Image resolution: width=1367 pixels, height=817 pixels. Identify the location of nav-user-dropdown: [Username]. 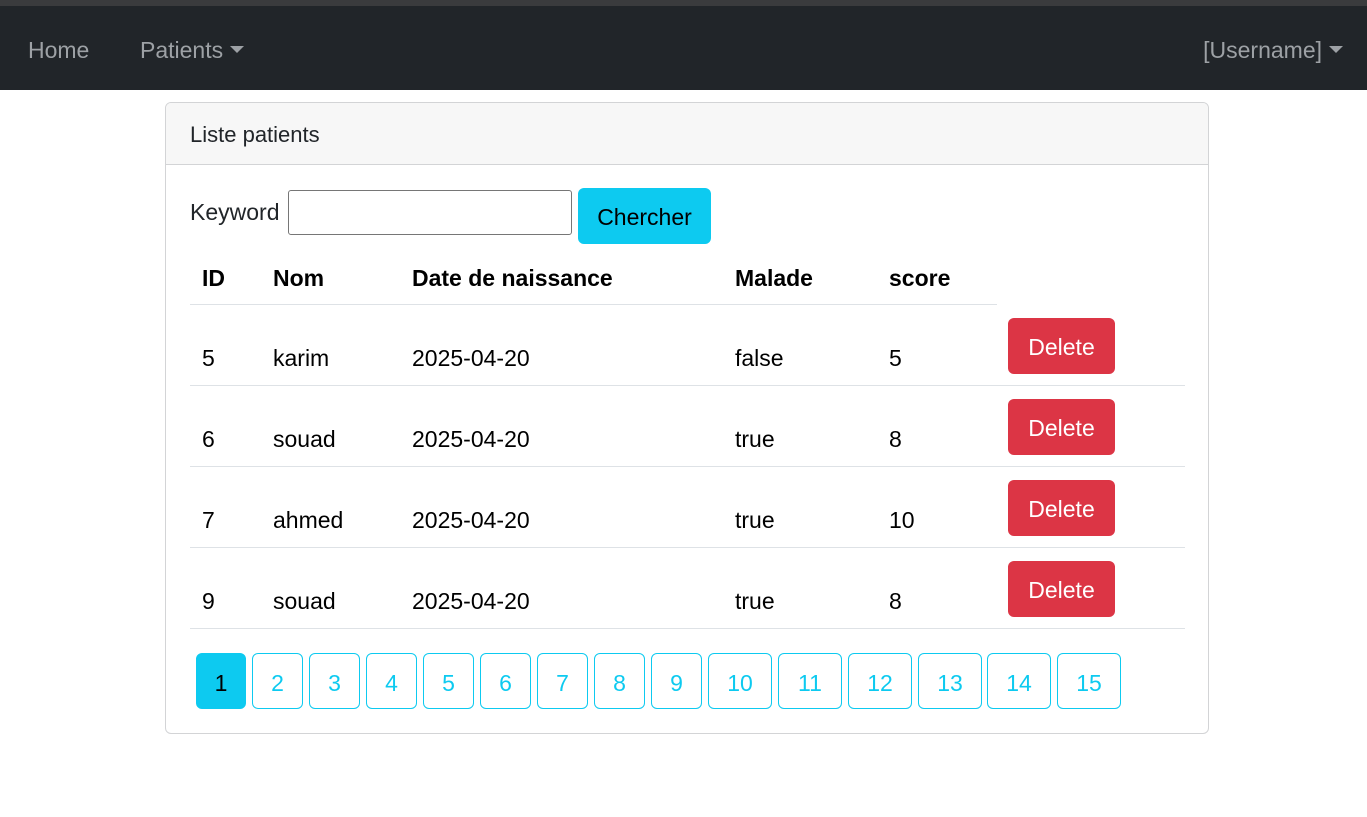
(1273, 48).